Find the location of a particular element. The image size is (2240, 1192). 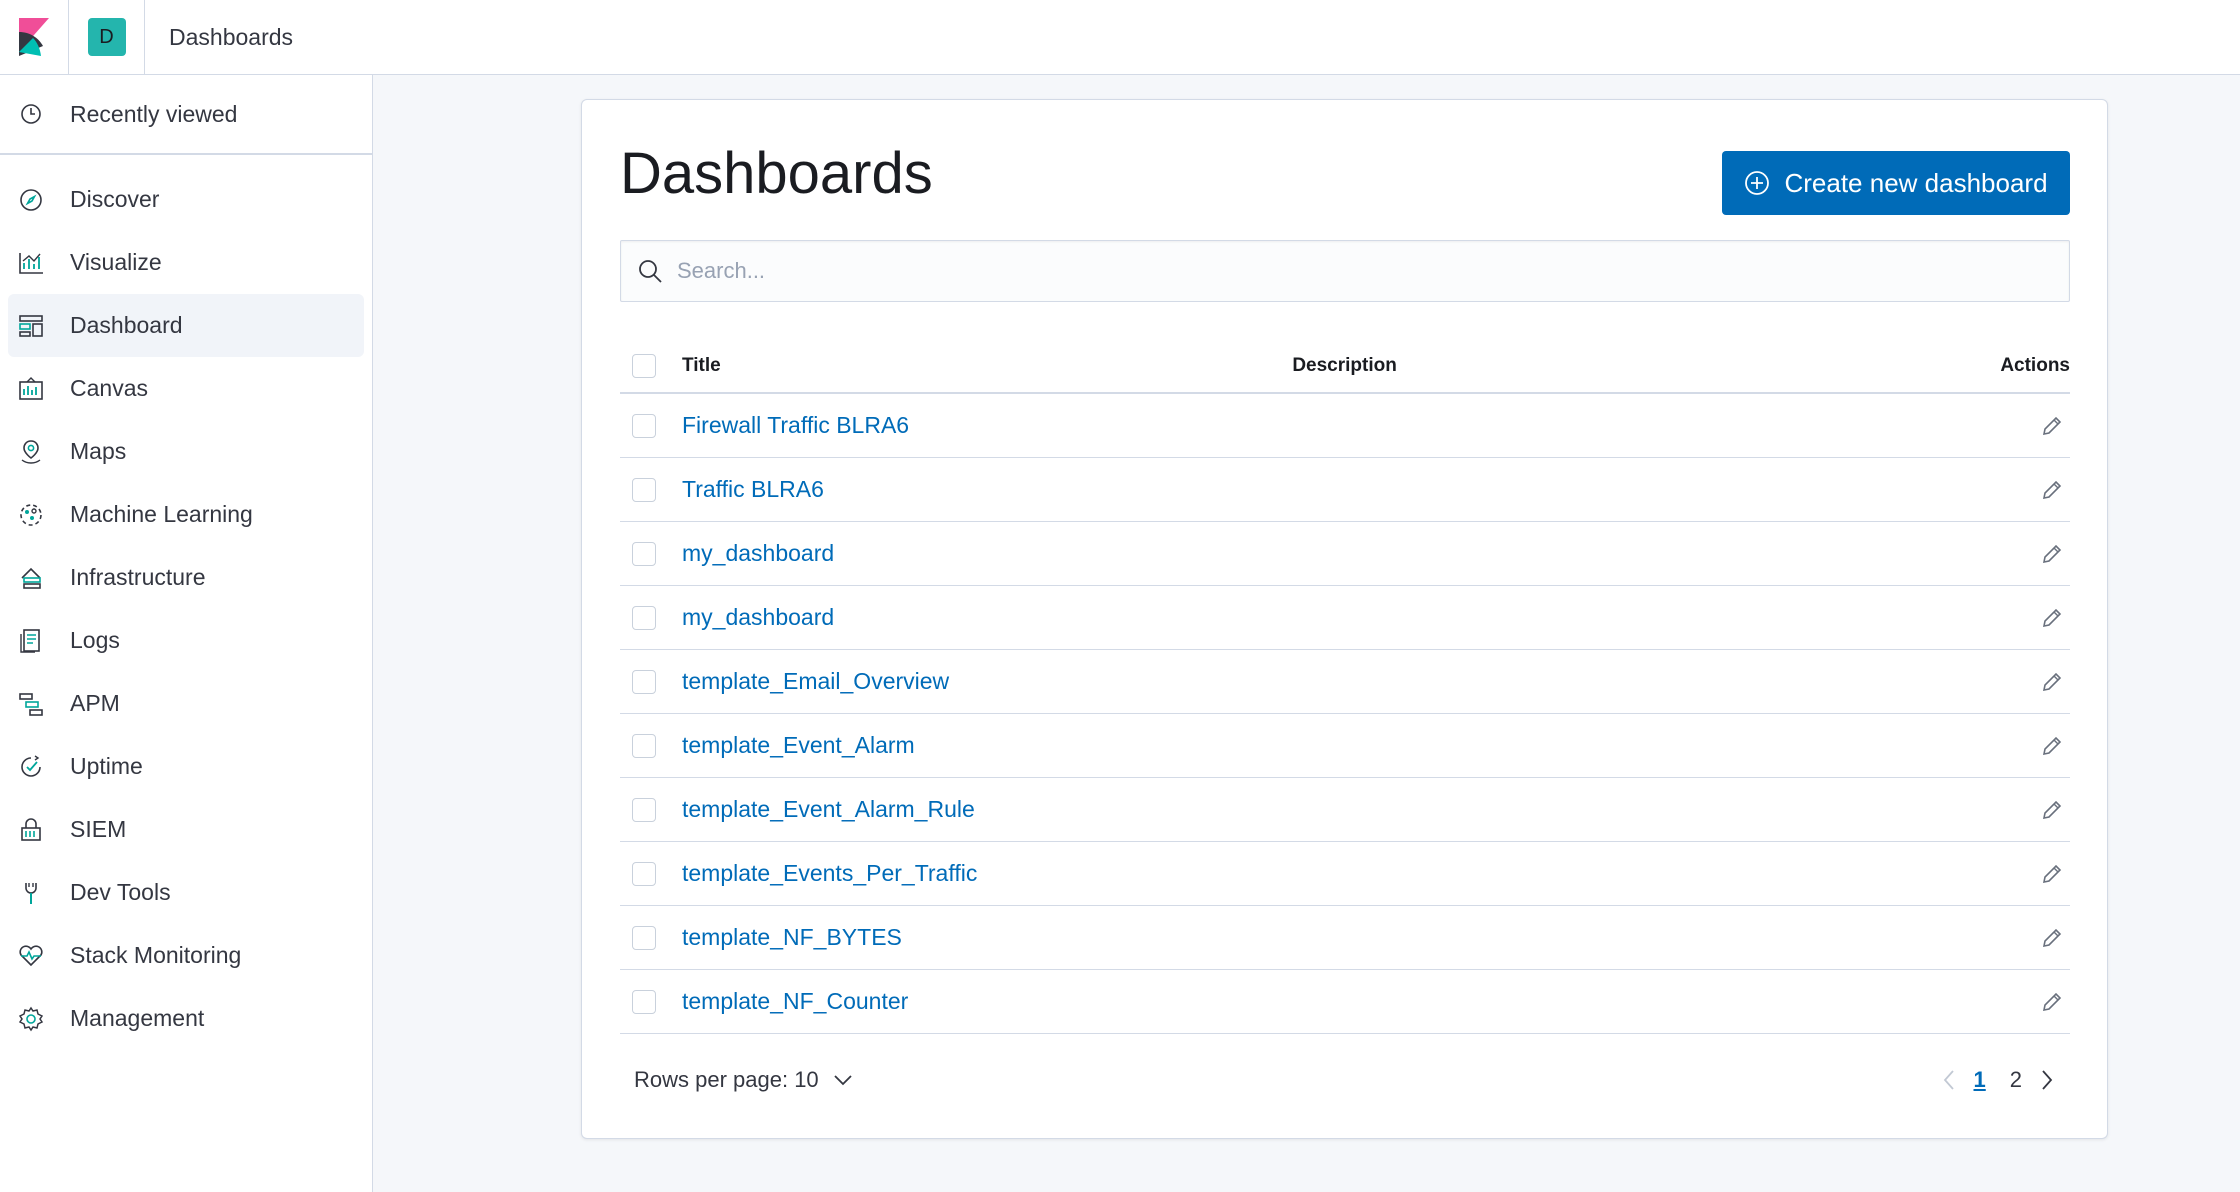

infrastructure-icon is located at coordinates (31, 578).